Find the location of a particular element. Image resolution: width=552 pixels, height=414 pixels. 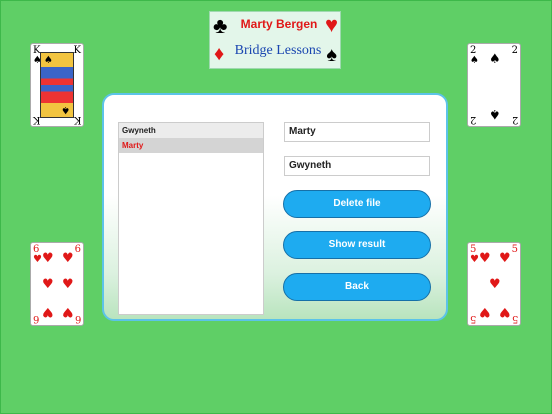

marty-bergen-logo: ♣ ♥ ♦ ♠ Marty Bergen Bridge Lessons is located at coordinates (275, 40).